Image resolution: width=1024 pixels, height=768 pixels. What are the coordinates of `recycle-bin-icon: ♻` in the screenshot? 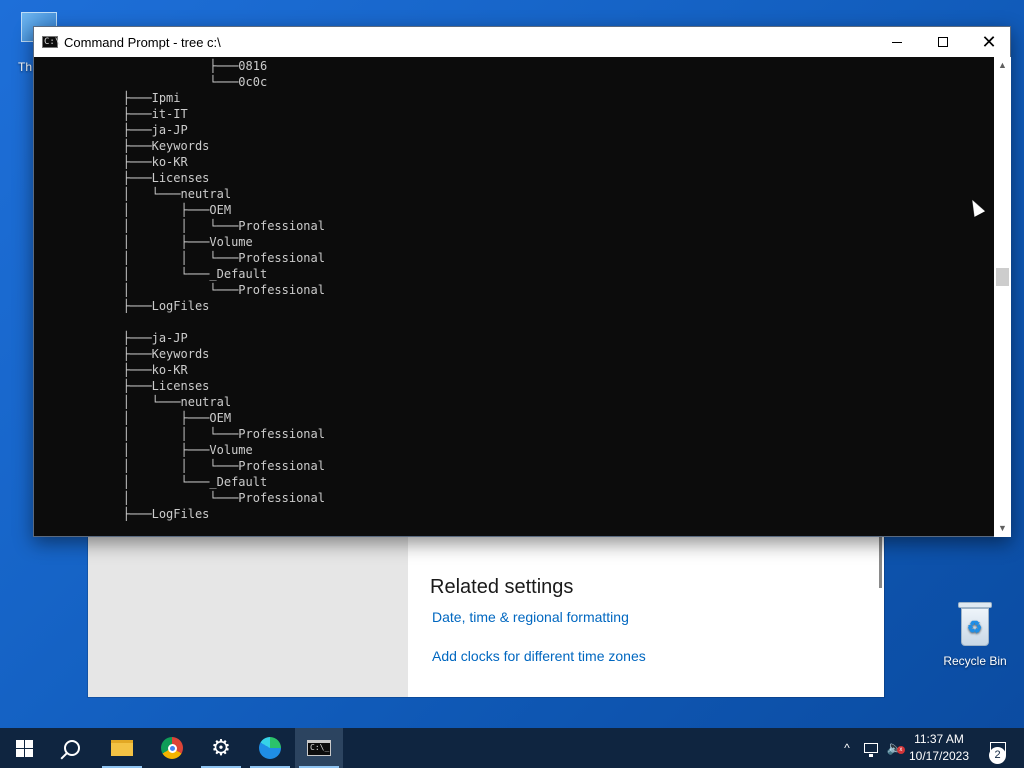 It's located at (975, 625).